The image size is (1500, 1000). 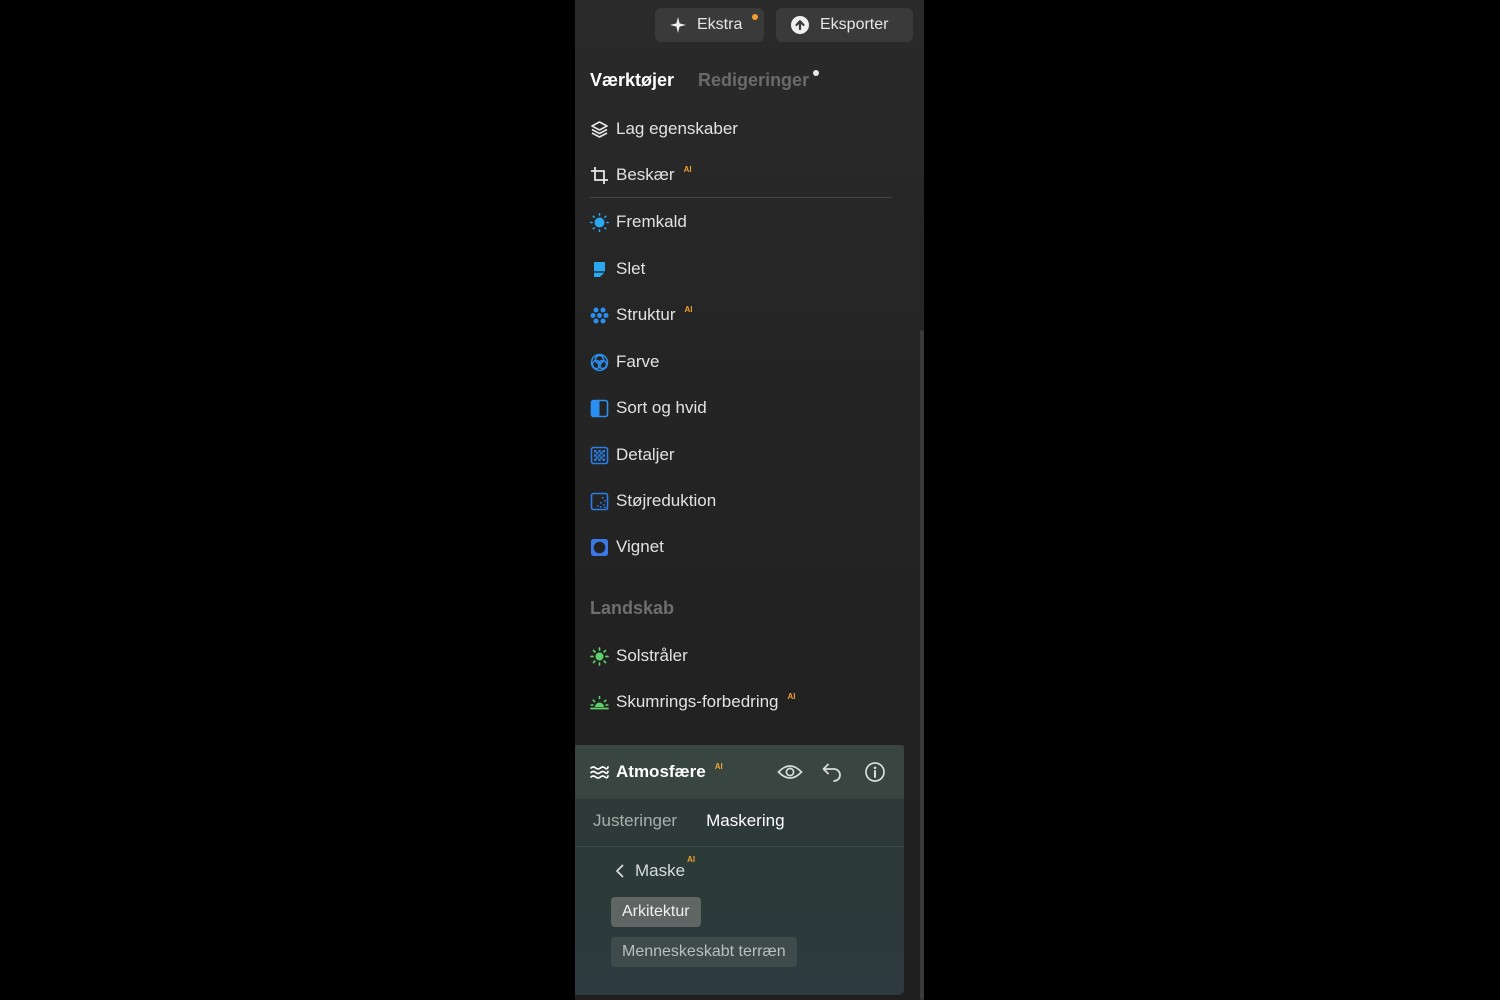 I want to click on mask-chip-architecture: Arkitektur, so click(x=656, y=912).